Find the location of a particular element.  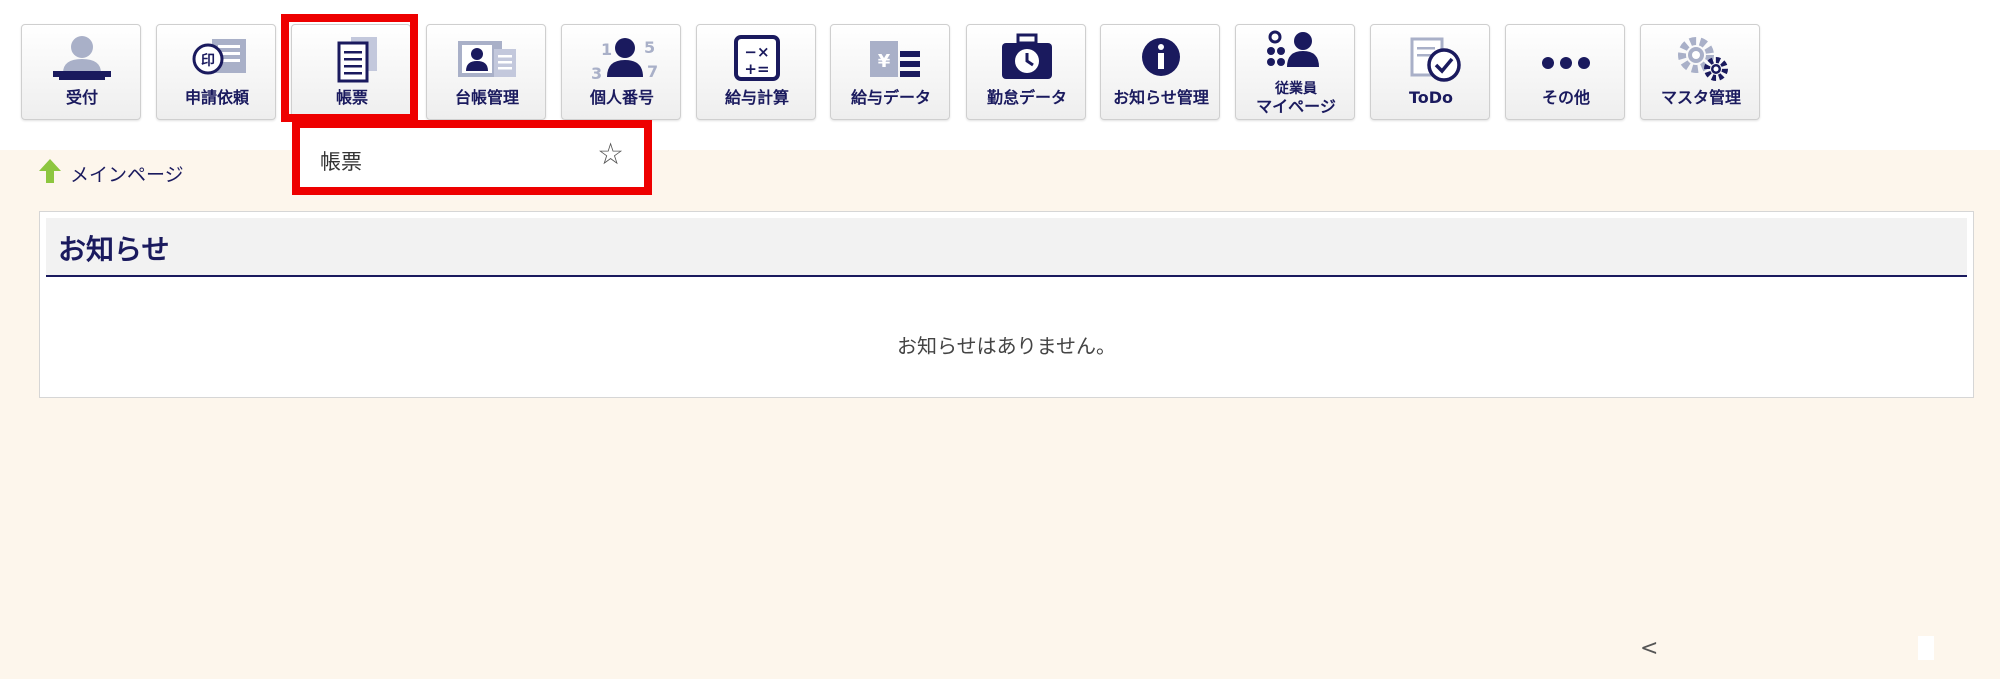

nav-label-line2: マイページ is located at coordinates (1296, 106).